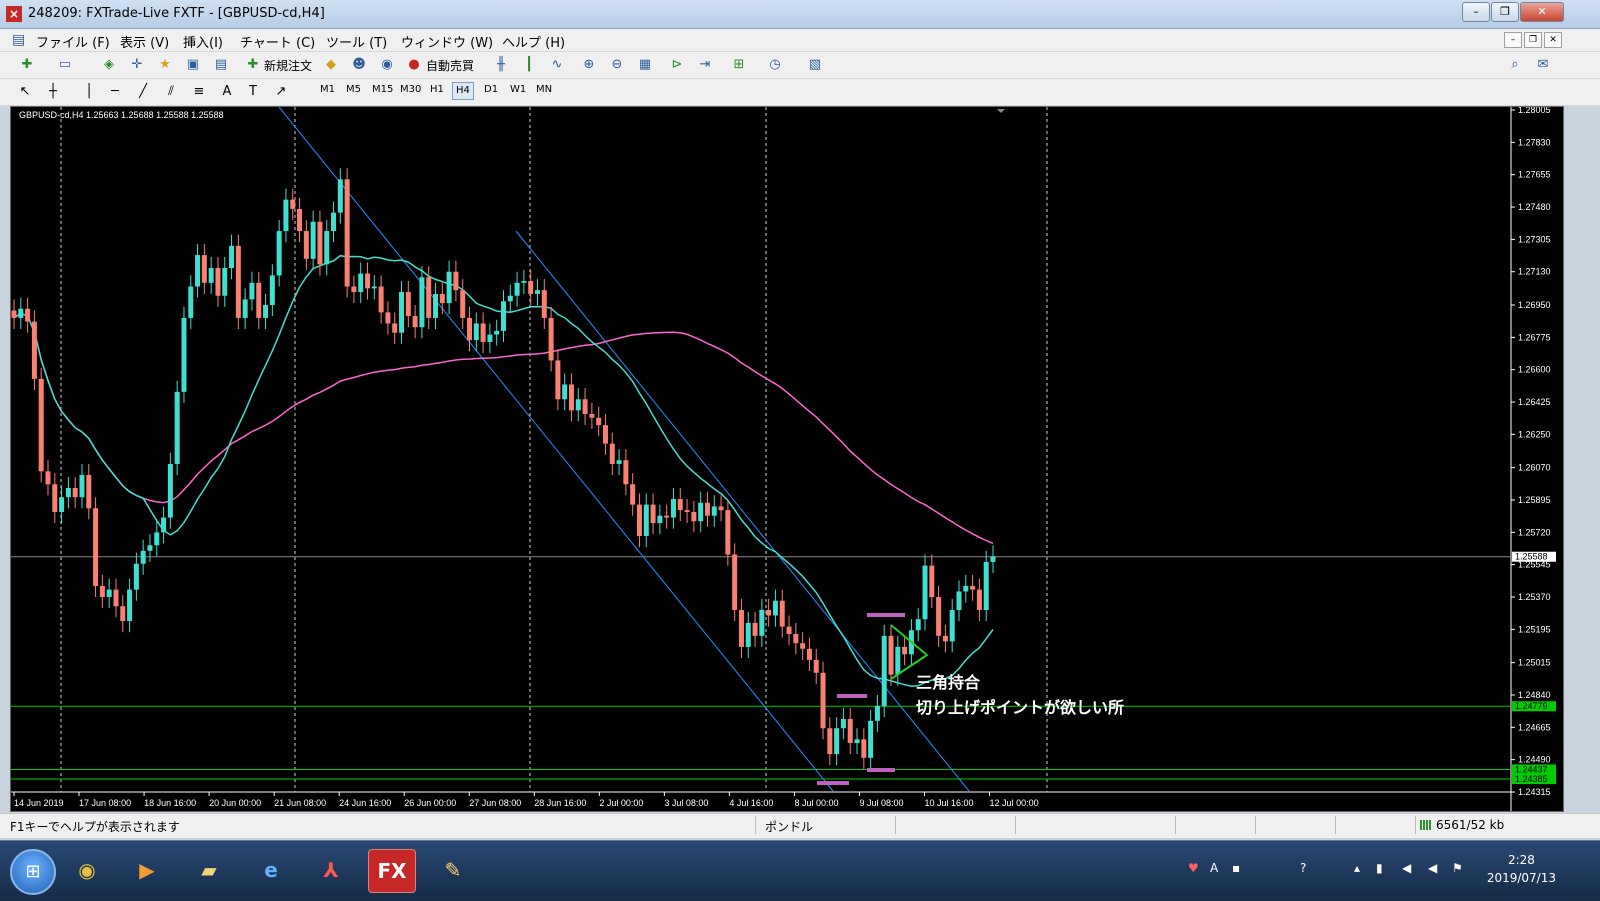  What do you see at coordinates (253, 65) in the screenshot?
I see `new-order-icon: ✚` at bounding box center [253, 65].